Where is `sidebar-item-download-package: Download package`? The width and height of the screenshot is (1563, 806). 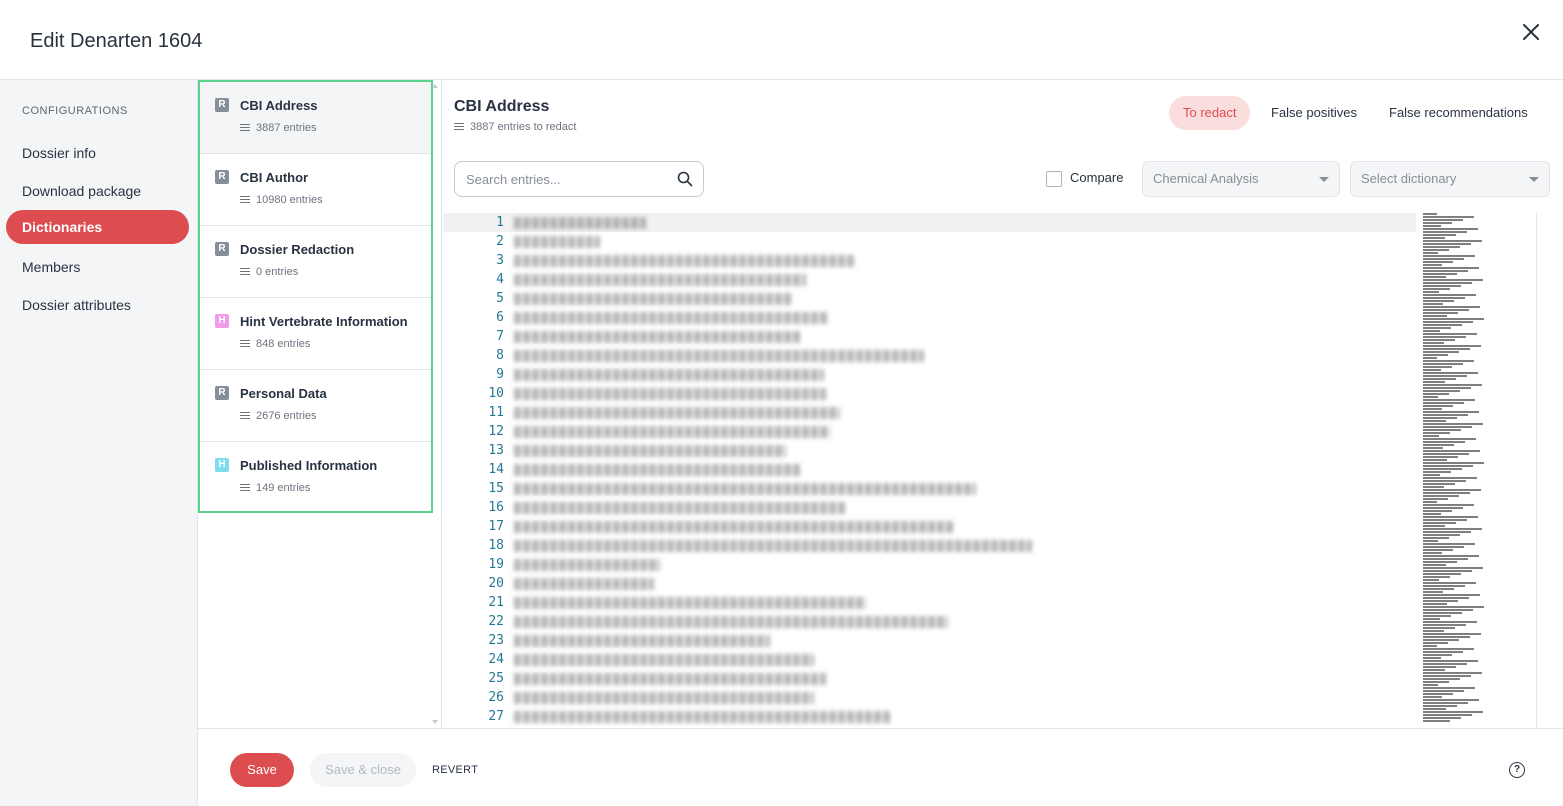 sidebar-item-download-package: Download package is located at coordinates (97, 191).